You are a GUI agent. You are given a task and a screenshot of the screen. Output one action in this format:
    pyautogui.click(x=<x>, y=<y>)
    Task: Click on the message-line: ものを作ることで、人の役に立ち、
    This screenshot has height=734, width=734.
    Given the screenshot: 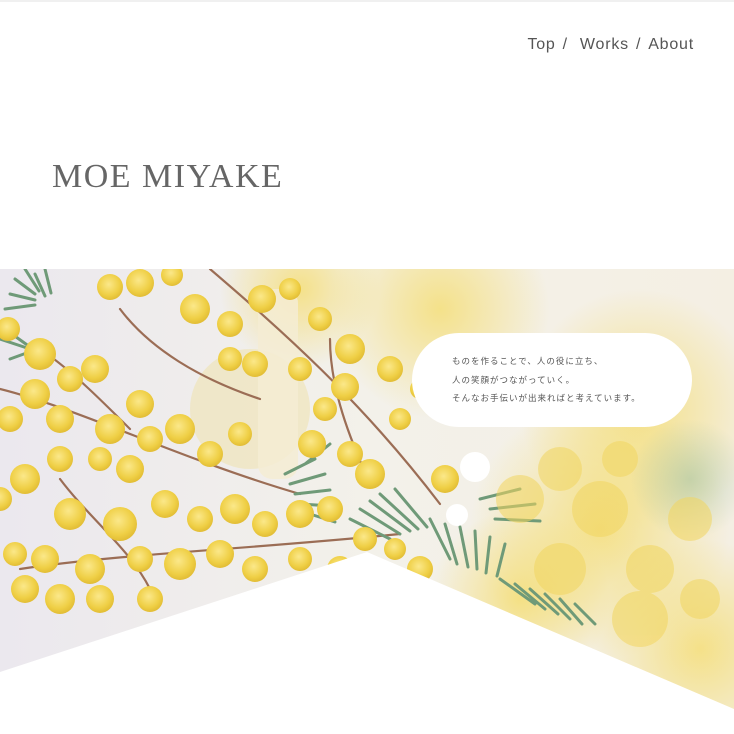 What is the action you would take?
    pyautogui.click(x=528, y=362)
    